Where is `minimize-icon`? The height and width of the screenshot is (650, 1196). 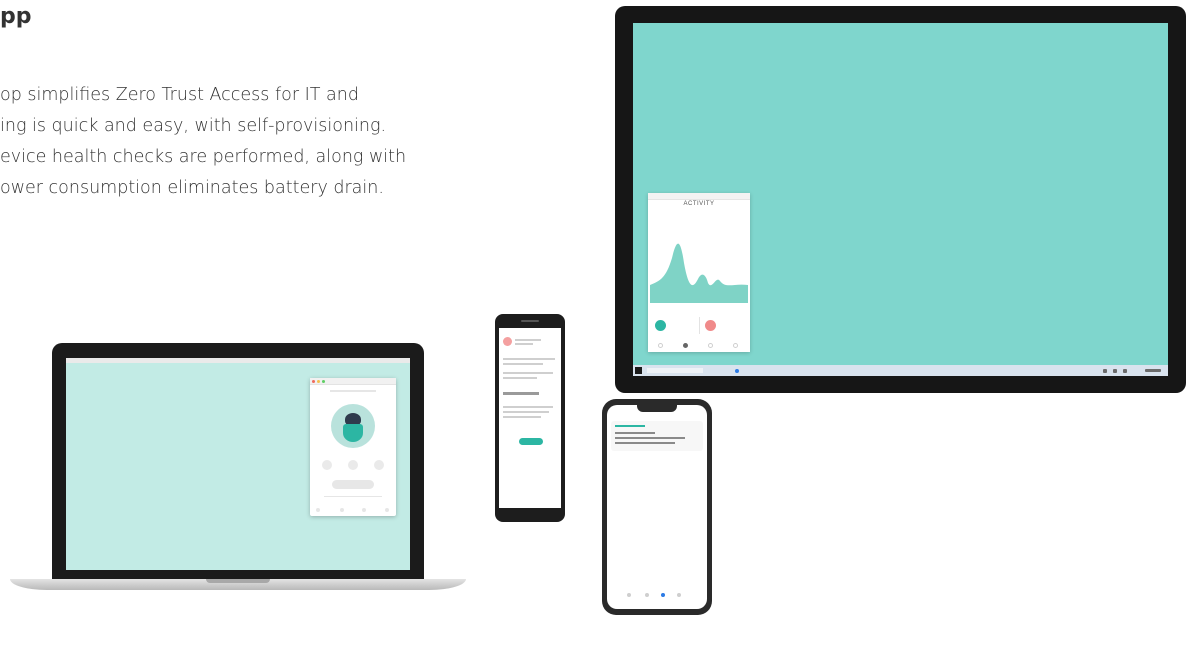
minimize-icon is located at coordinates (318, 381).